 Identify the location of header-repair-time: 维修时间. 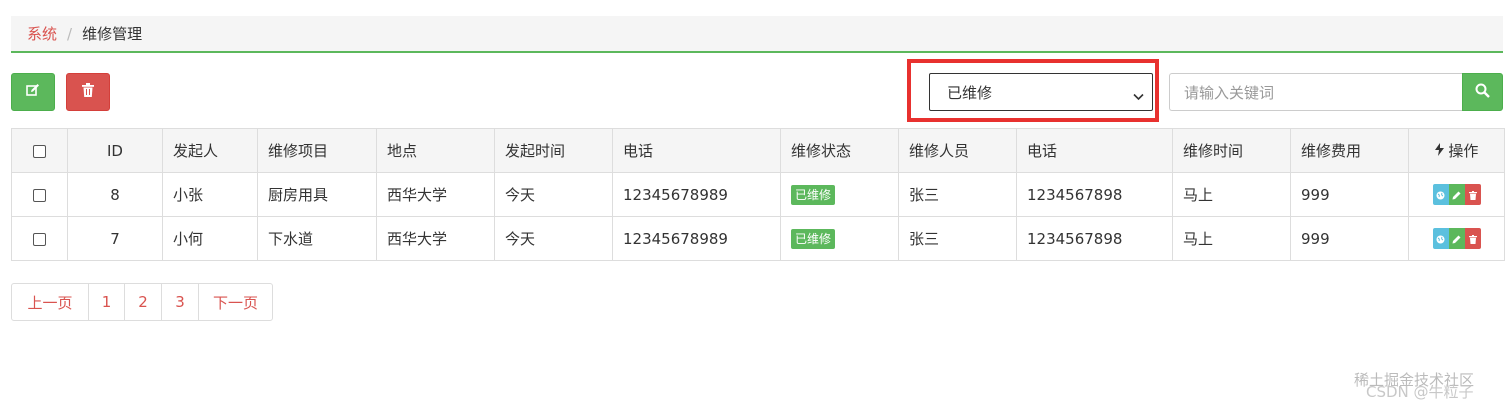
(1231, 150).